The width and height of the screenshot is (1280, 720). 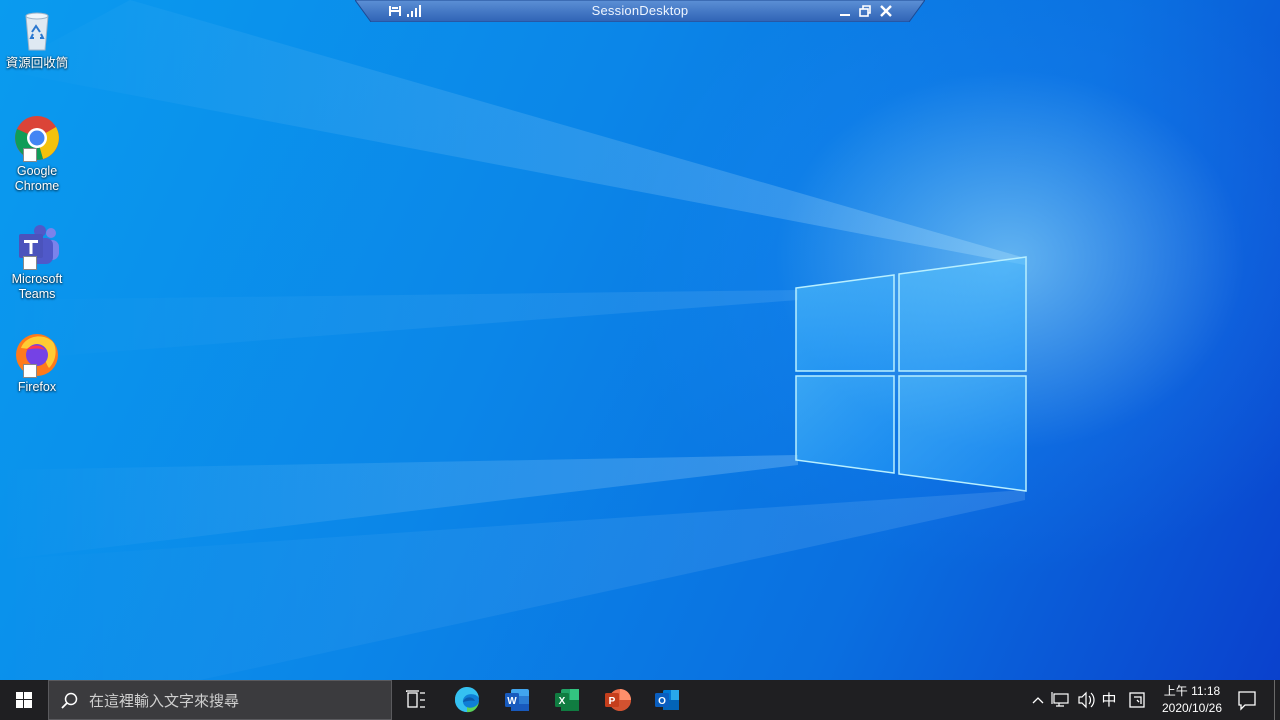 I want to click on teams-icon, so click(x=37, y=246).